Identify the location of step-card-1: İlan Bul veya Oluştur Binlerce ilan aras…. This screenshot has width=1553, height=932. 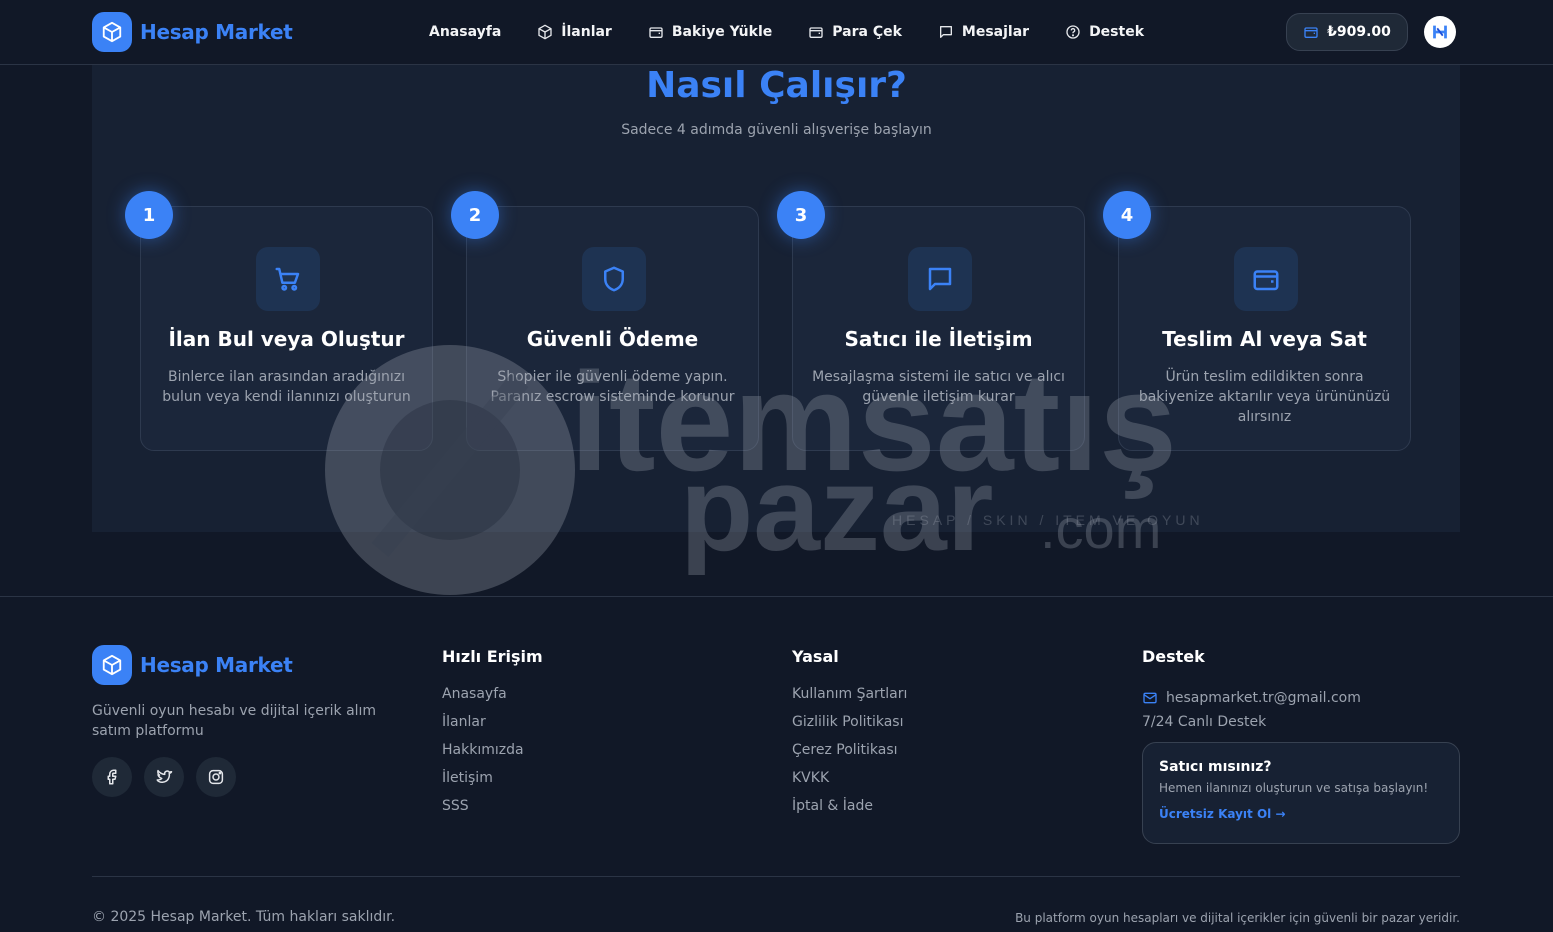
(286, 328).